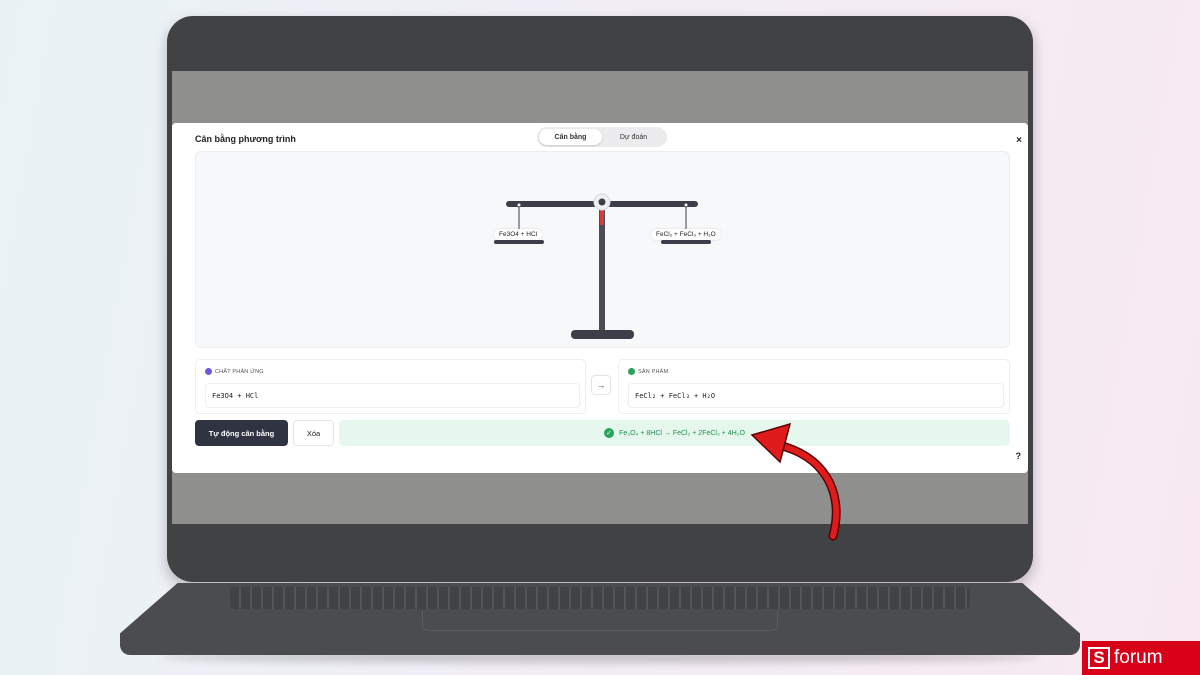 Image resolution: width=1200 pixels, height=675 pixels. Describe the element at coordinates (795, 481) in the screenshot. I see `annotation-arrow-icon` at that location.